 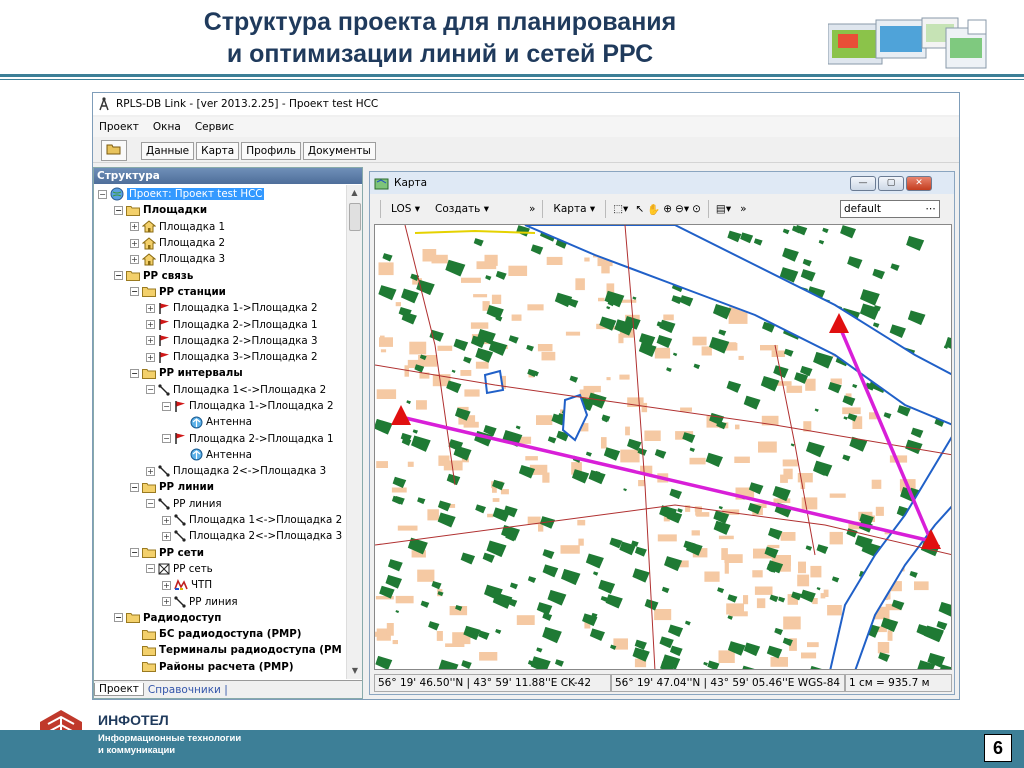 I want to click on tree-node: Районы расчета (PMP), so click(x=220, y=667).